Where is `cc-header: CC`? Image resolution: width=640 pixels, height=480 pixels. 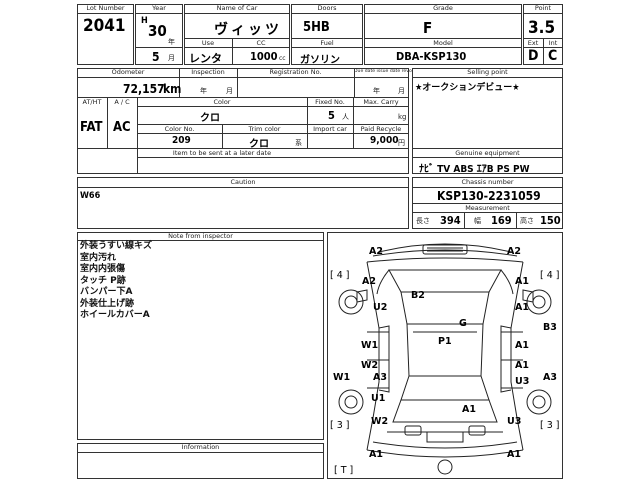 cc-header: CC is located at coordinates (261, 43).